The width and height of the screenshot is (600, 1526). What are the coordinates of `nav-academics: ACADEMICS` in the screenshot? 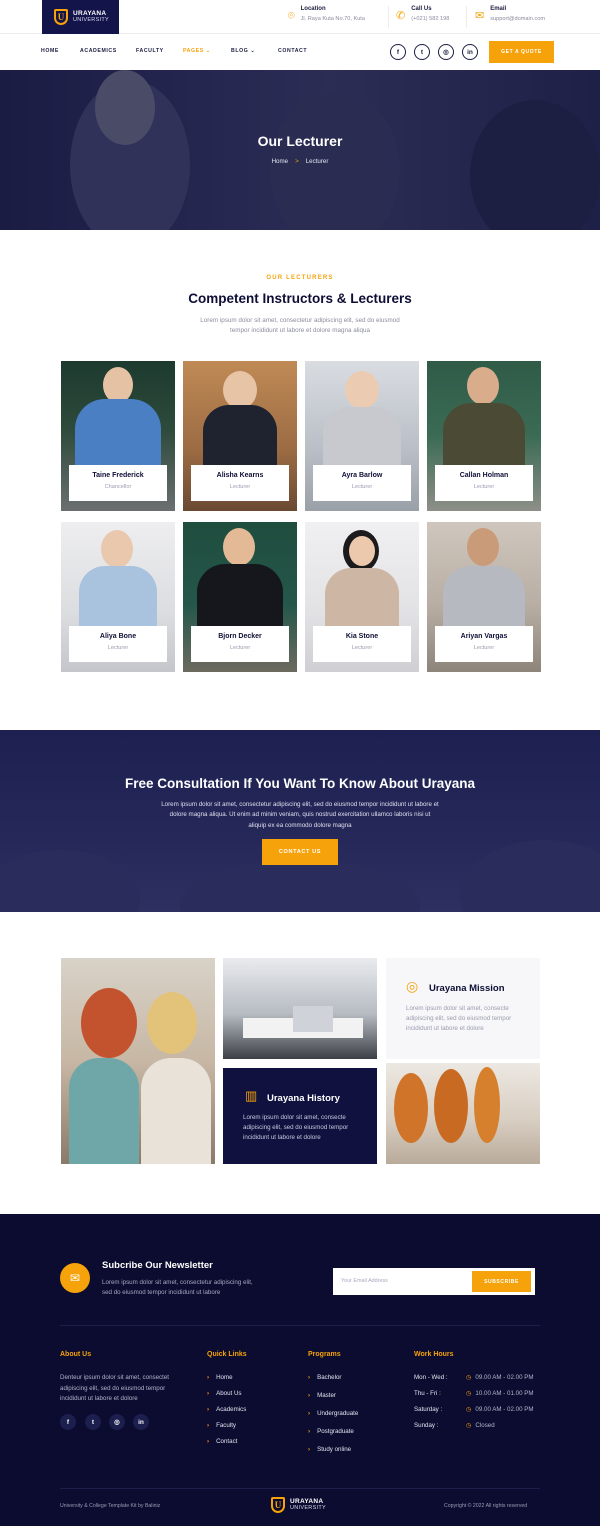 It's located at (98, 51).